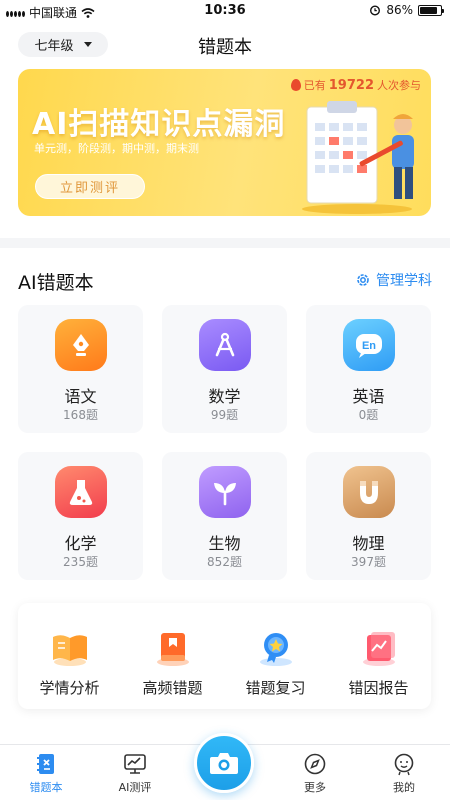 The image size is (450, 800). I want to click on sprout-icon, so click(225, 492).